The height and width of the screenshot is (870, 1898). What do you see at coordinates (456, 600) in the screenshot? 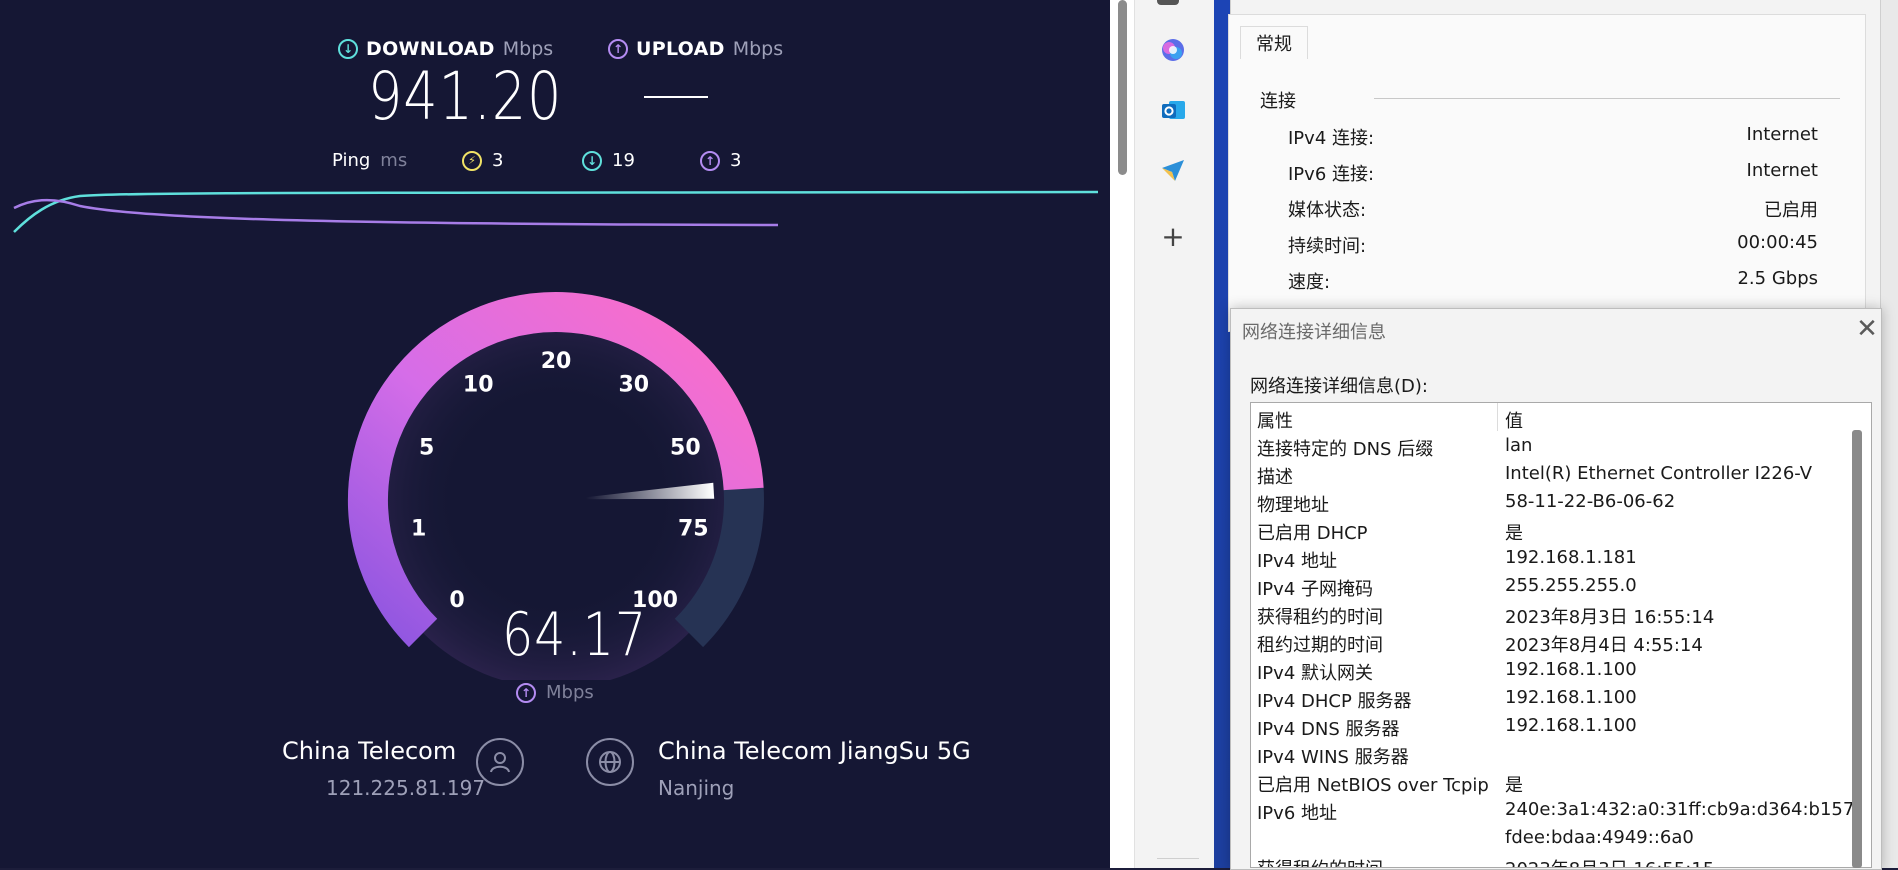
I see `gauge-tick-label: 0` at bounding box center [456, 600].